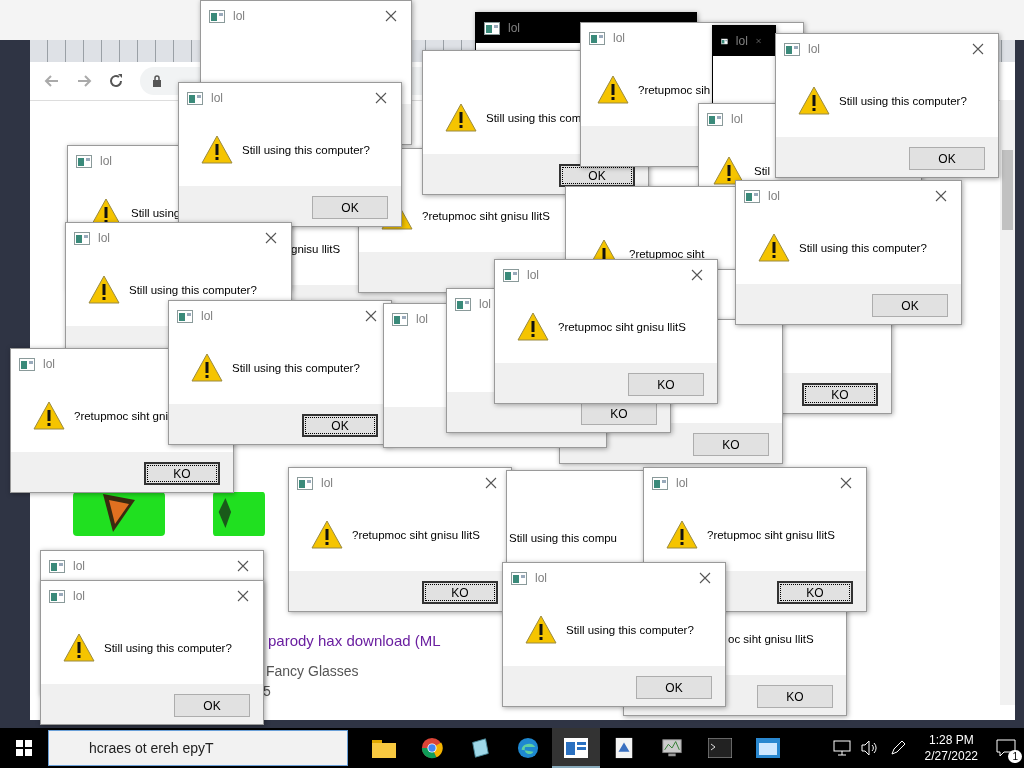  I want to click on document-icon, so click(624, 748).